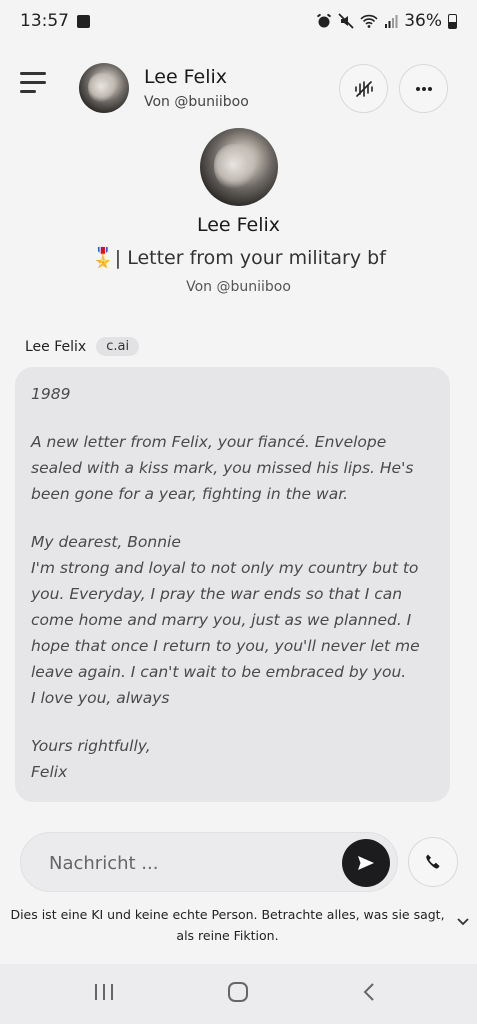  Describe the element at coordinates (185, 77) in the screenshot. I see `character-name: Lee Felix` at that location.